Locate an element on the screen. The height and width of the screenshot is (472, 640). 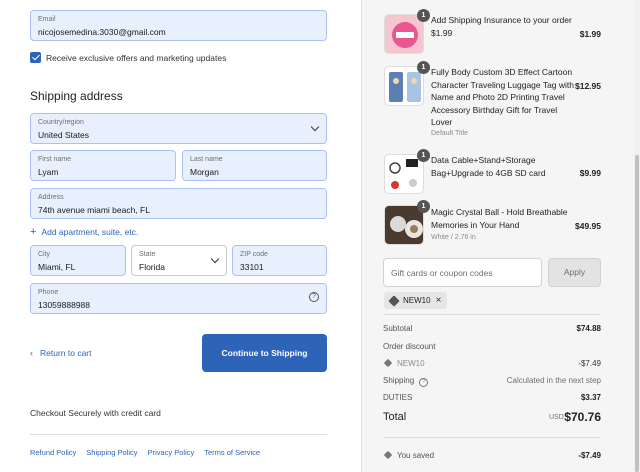
return-to-cart-link: ‹ Return to cart is located at coordinates (61, 353).